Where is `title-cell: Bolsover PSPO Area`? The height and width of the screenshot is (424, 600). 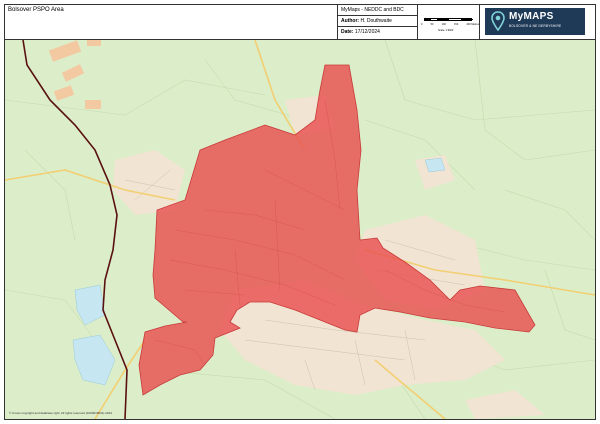 title-cell: Bolsover PSPO Area is located at coordinates (171, 22).